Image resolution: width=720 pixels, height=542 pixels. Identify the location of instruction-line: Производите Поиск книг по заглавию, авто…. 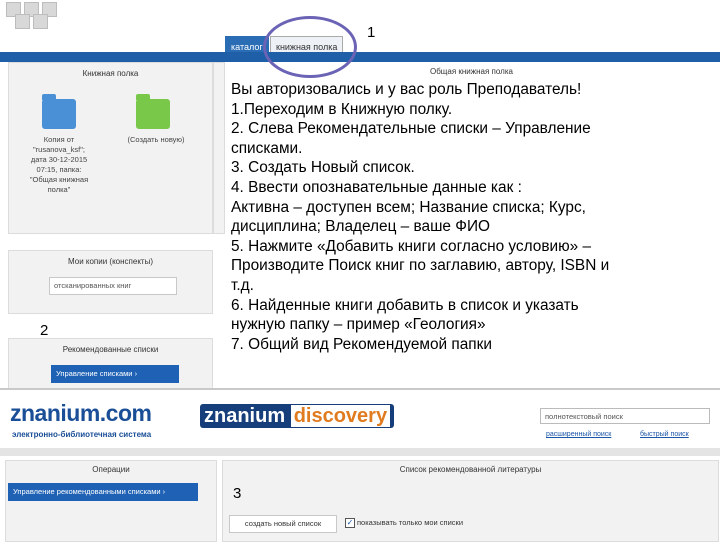
(420, 266).